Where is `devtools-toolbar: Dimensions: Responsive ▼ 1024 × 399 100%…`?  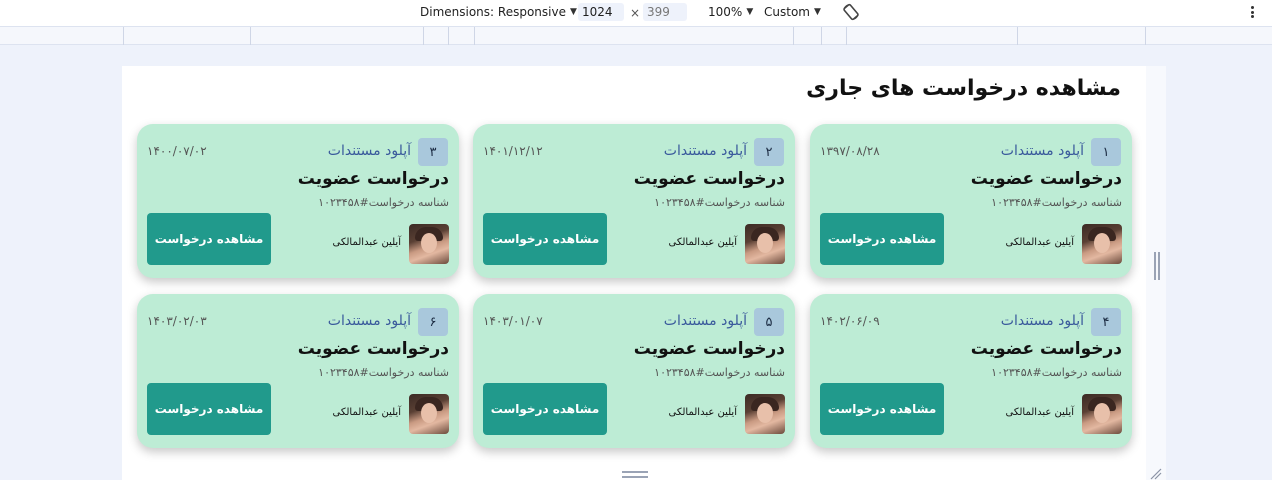 devtools-toolbar: Dimensions: Responsive ▼ 1024 × 399 100%… is located at coordinates (636, 13).